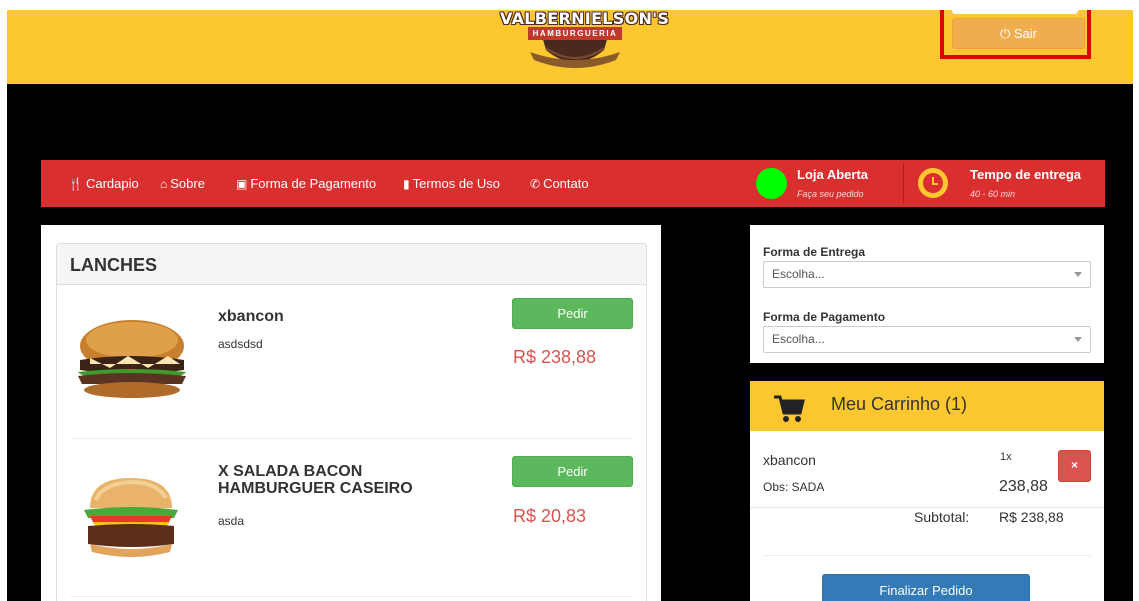  I want to click on cutlery-icon: 🍴, so click(75, 184).